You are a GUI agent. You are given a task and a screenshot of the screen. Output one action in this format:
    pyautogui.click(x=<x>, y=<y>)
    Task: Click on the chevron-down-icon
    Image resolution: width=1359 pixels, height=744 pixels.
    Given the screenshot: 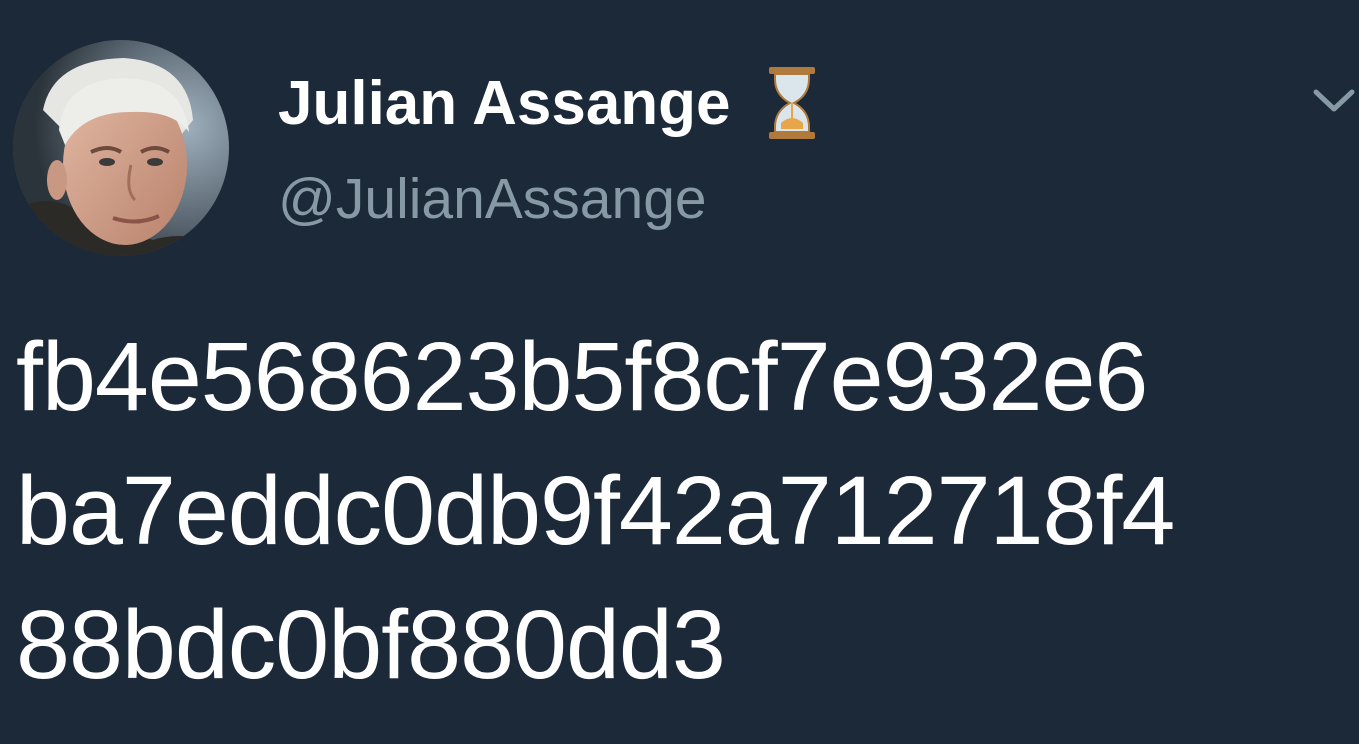 What is the action you would take?
    pyautogui.click(x=1334, y=100)
    